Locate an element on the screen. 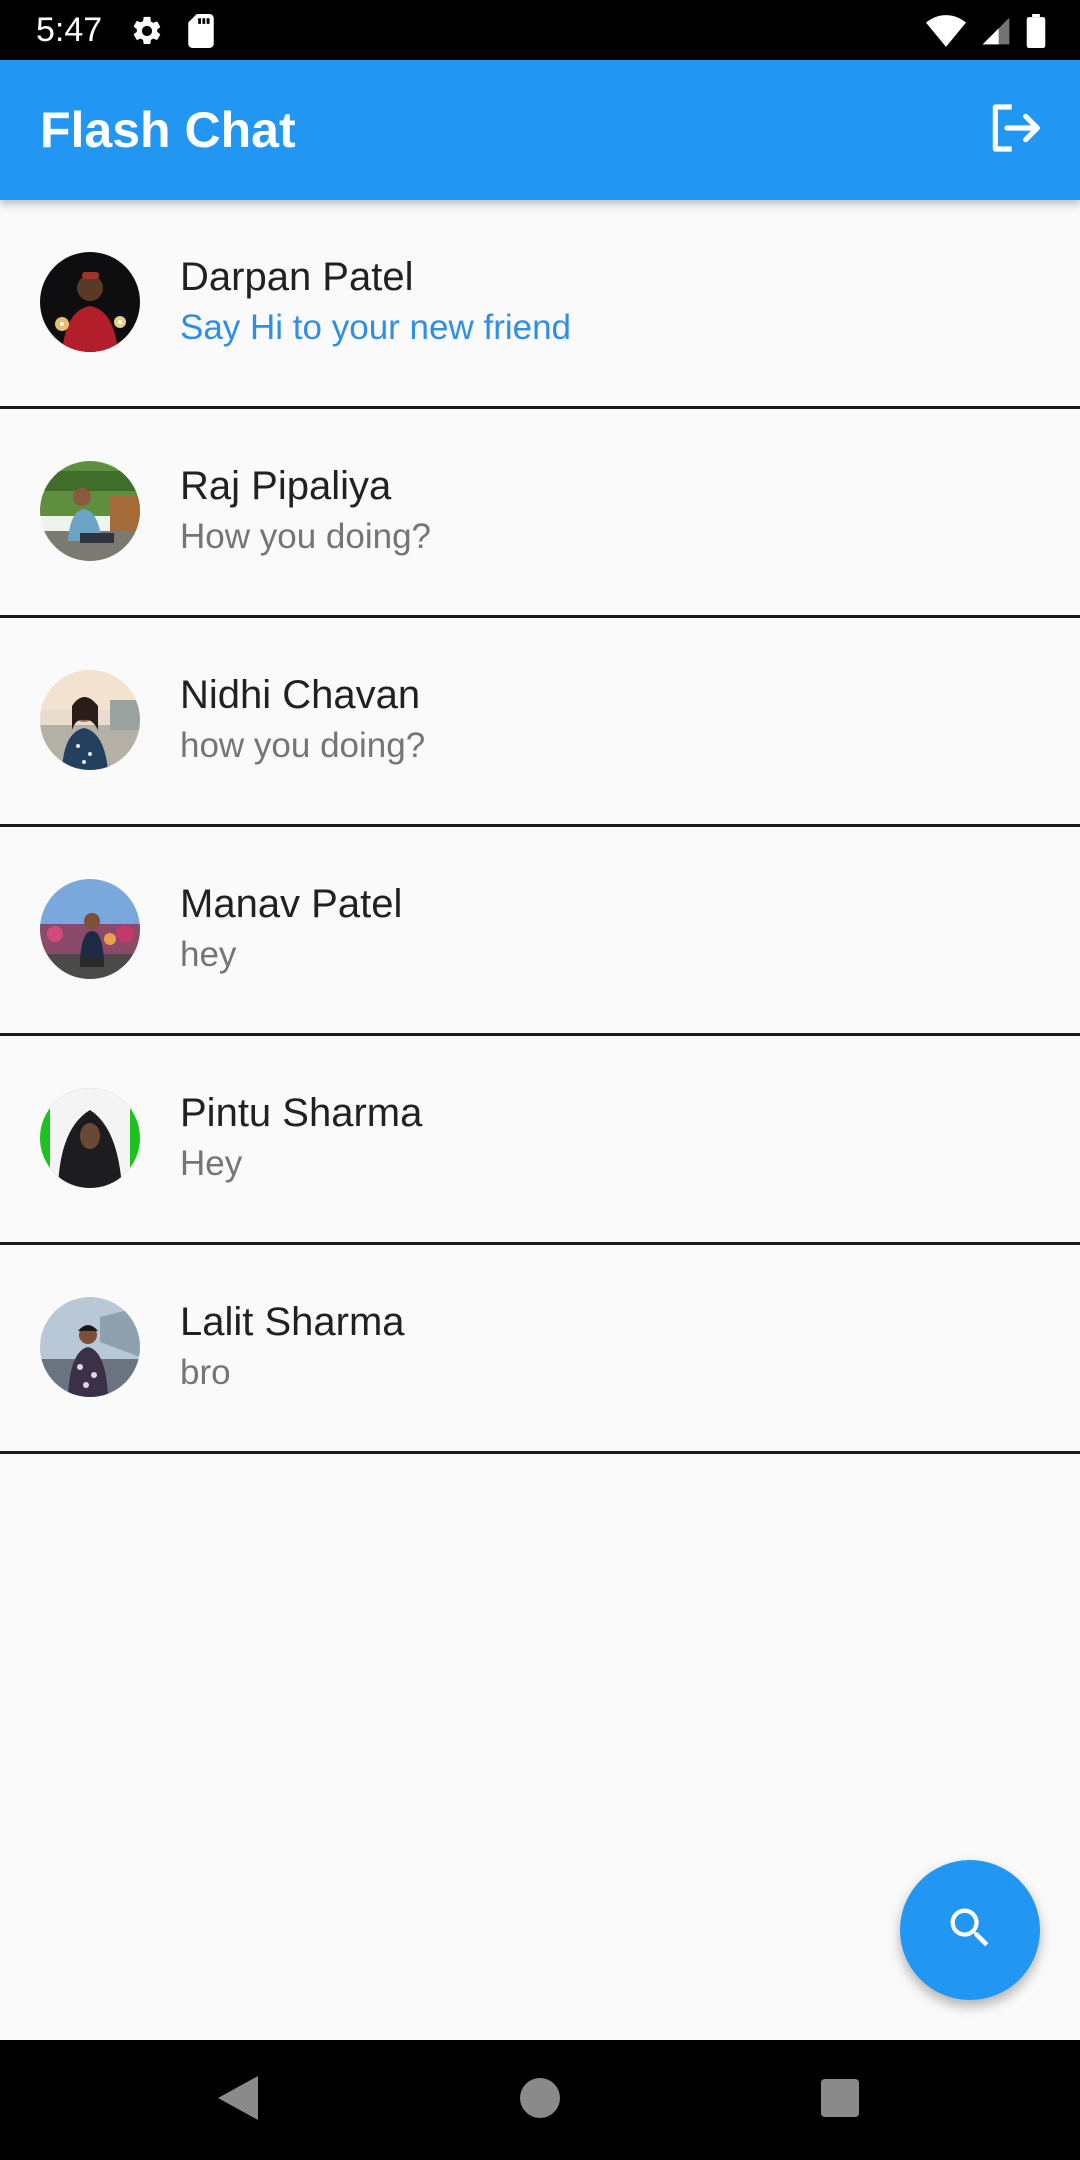 The height and width of the screenshot is (2160, 1080). home-button is located at coordinates (540, 2100).